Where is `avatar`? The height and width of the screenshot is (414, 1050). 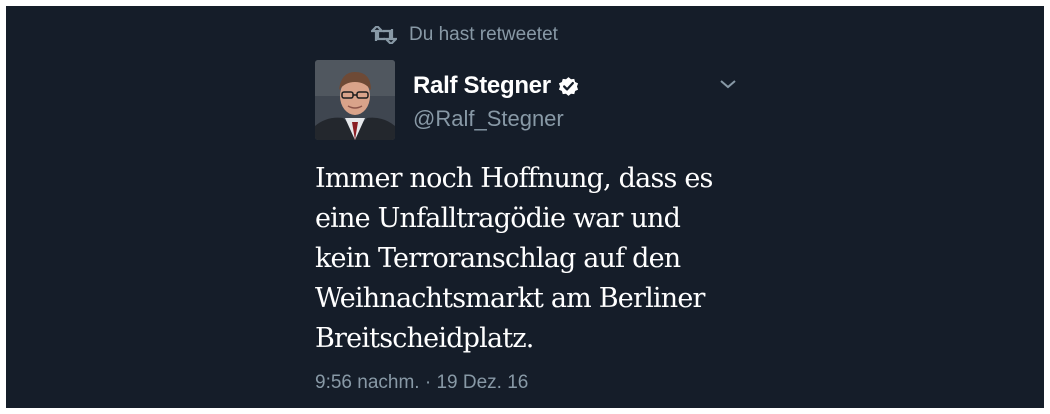 avatar is located at coordinates (355, 100).